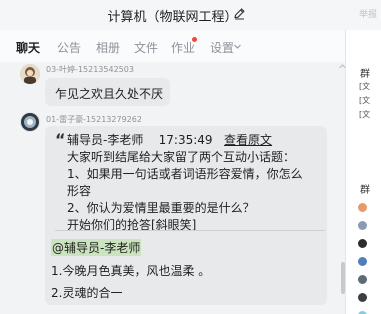 This screenshot has width=381, height=314. I want to click on tab-album: 相册, so click(108, 47).